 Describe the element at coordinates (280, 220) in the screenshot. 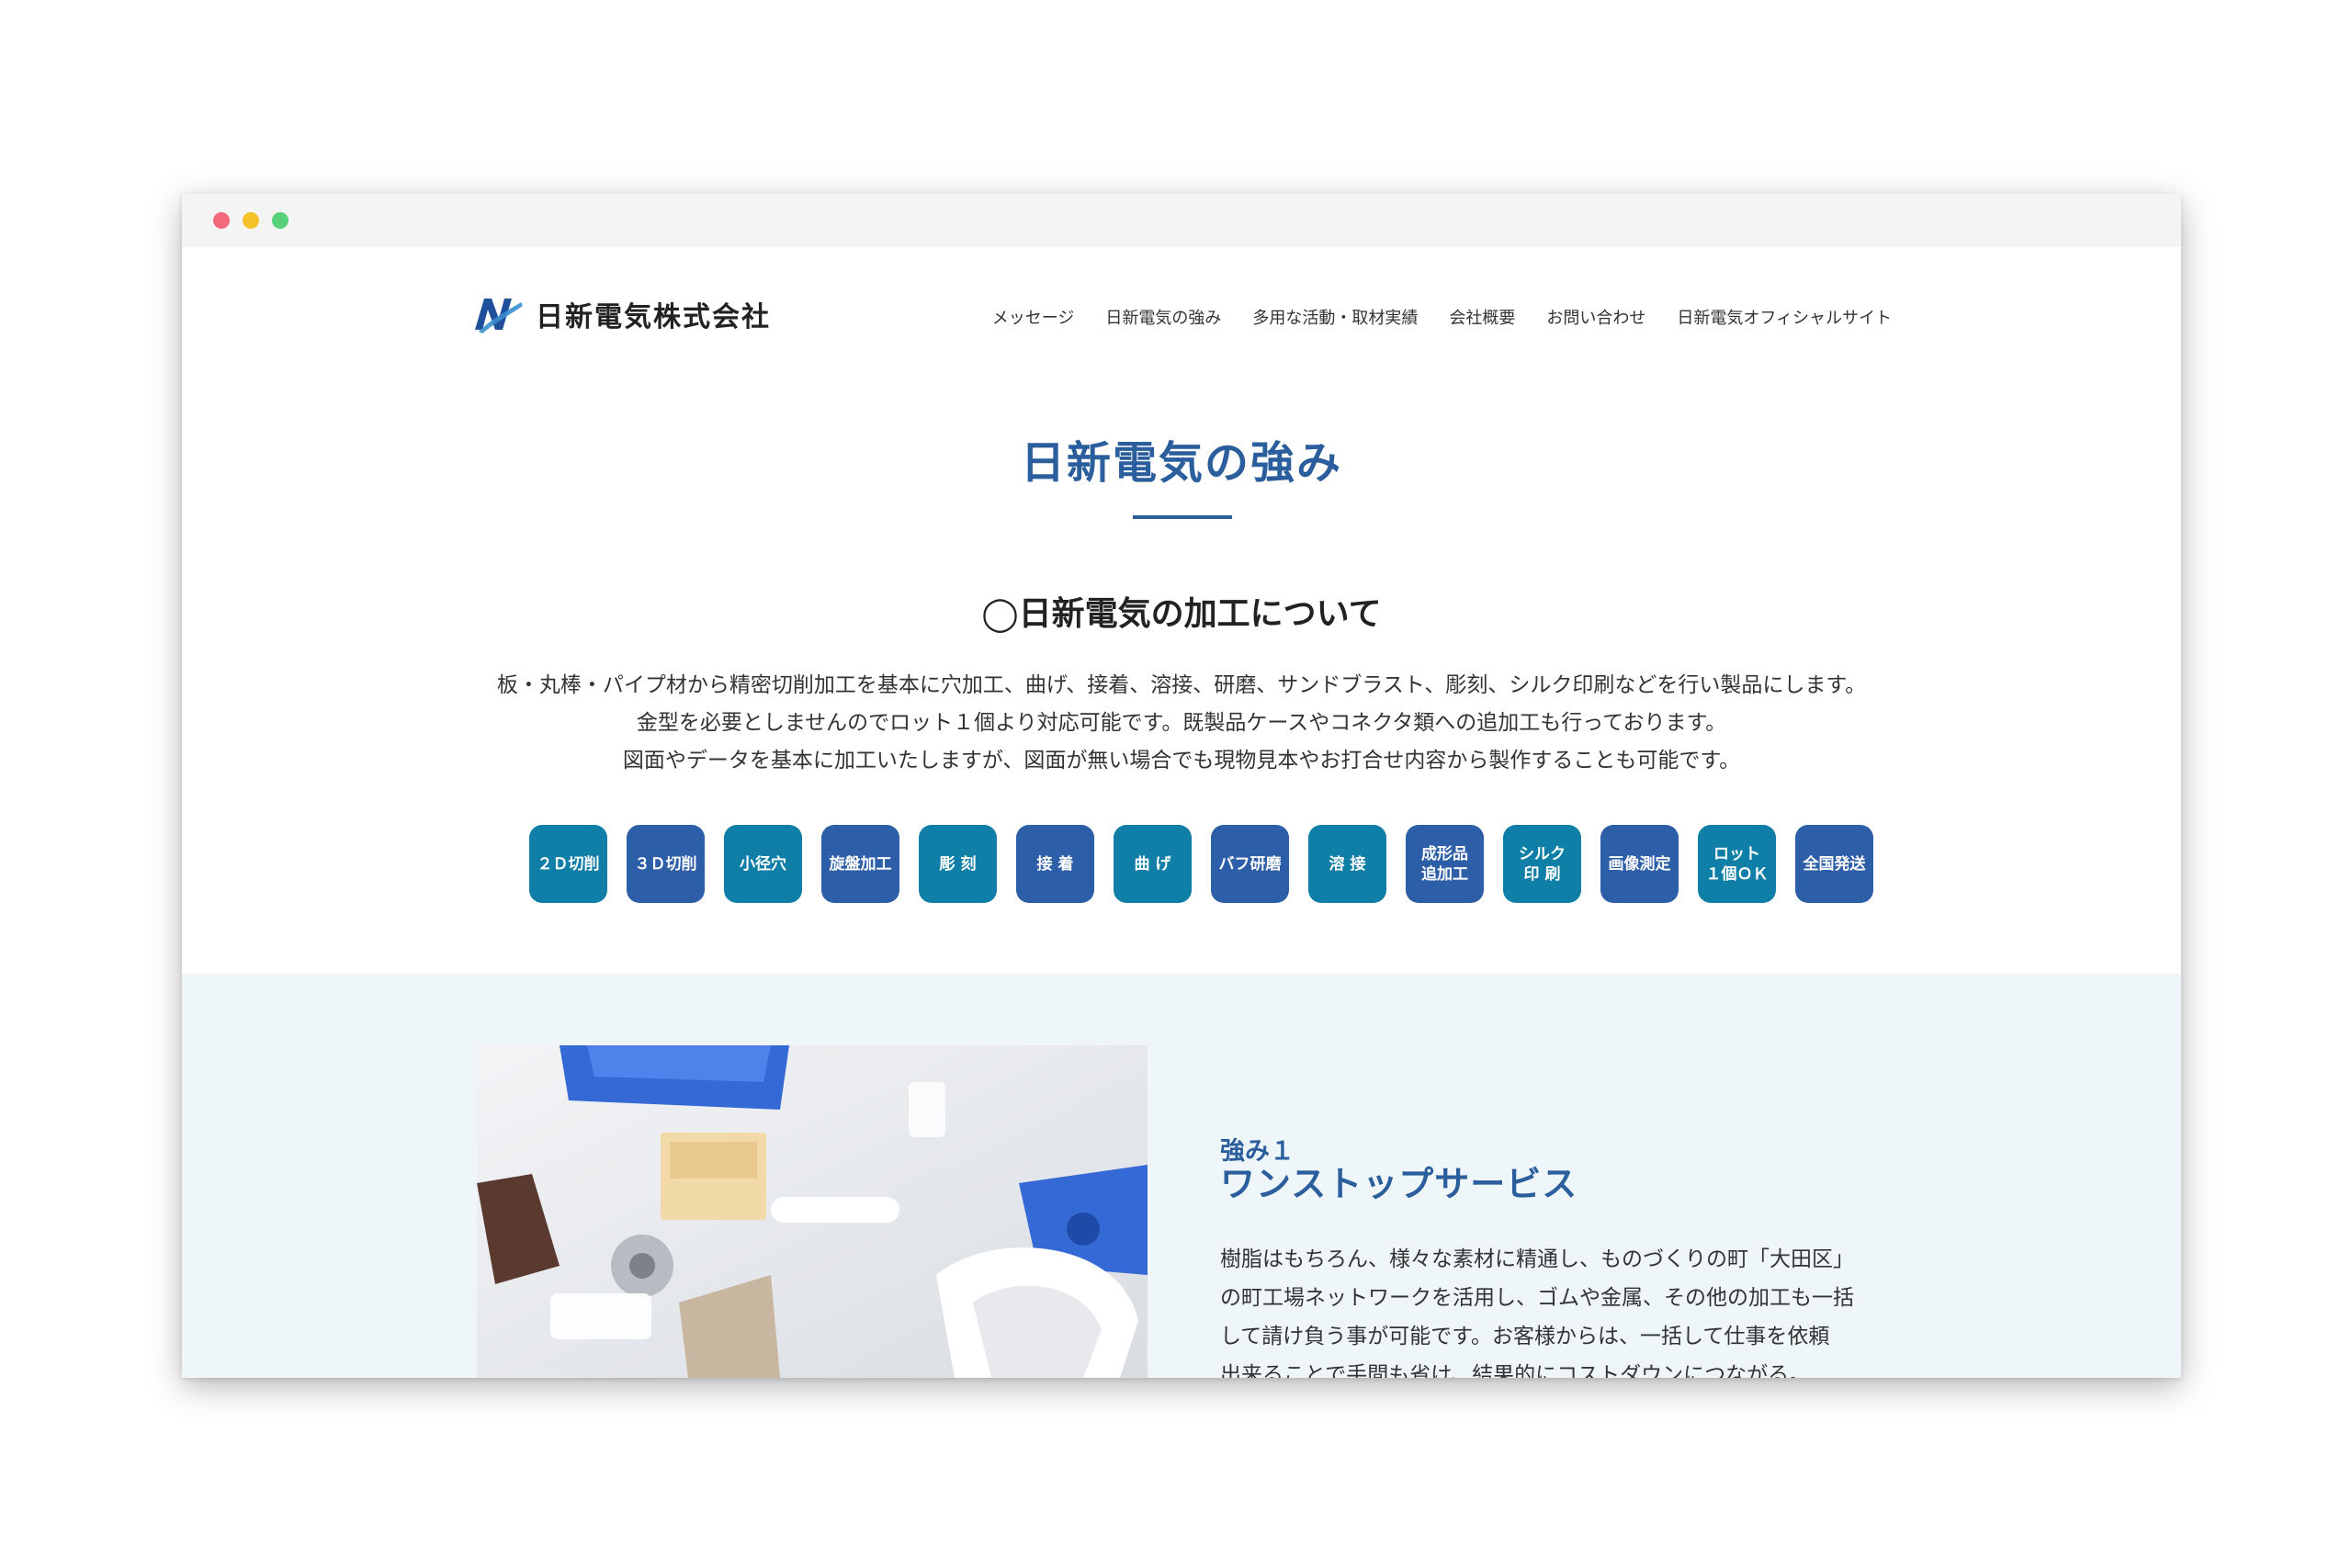

I see `maximize-window-button` at that location.